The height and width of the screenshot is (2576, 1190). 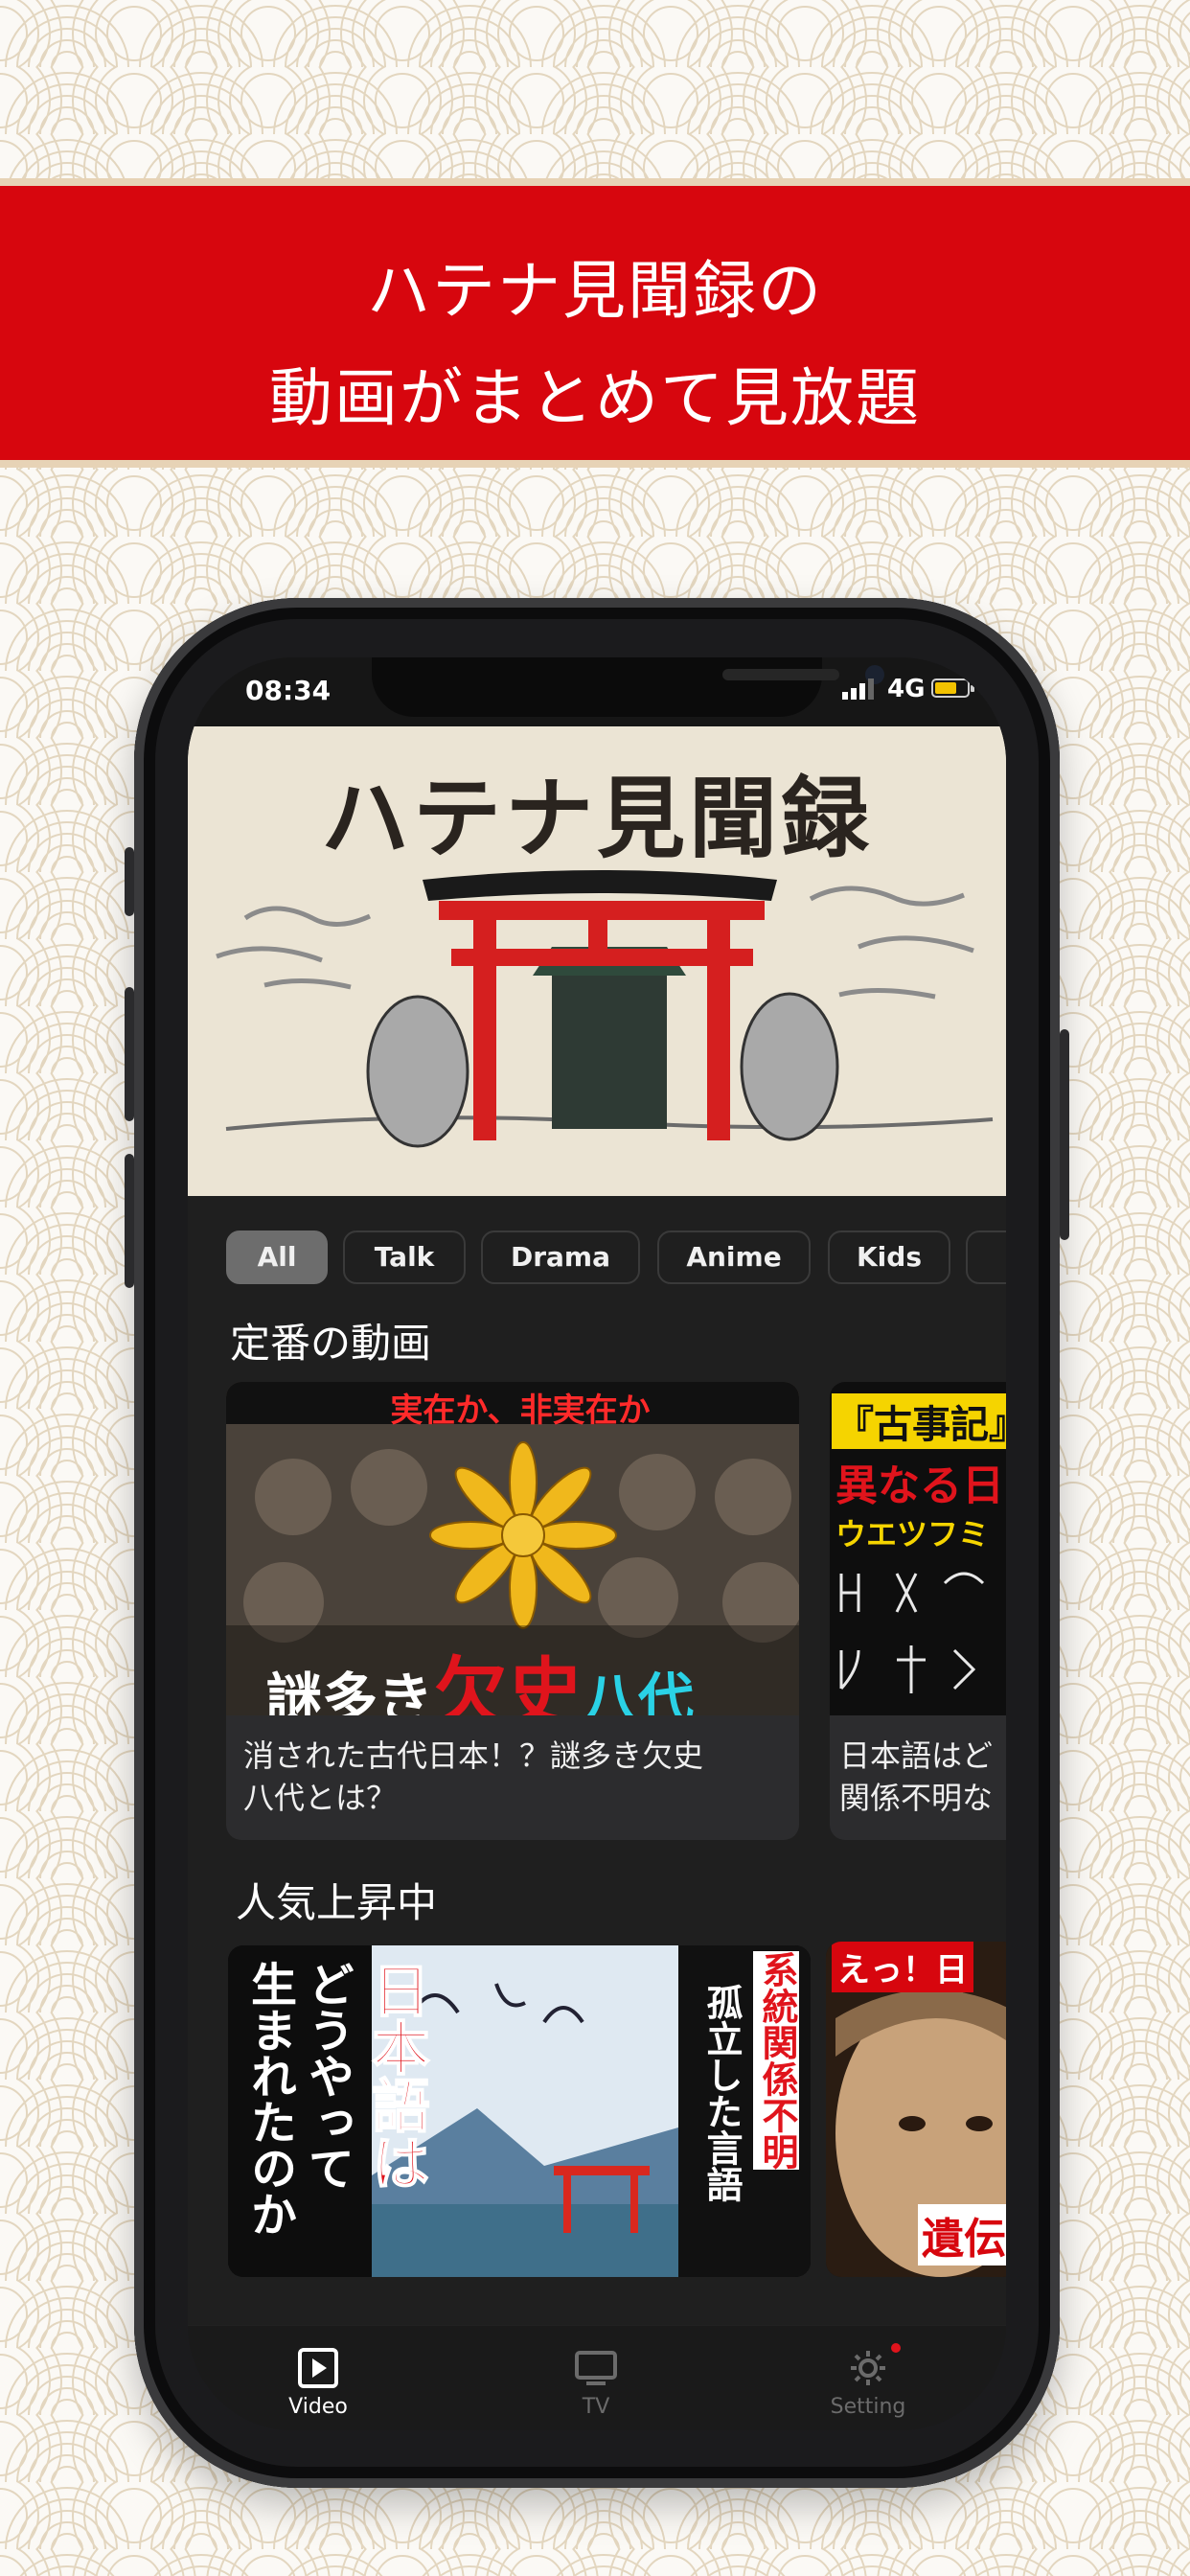 What do you see at coordinates (596, 2368) in the screenshot?
I see `tv-icon` at bounding box center [596, 2368].